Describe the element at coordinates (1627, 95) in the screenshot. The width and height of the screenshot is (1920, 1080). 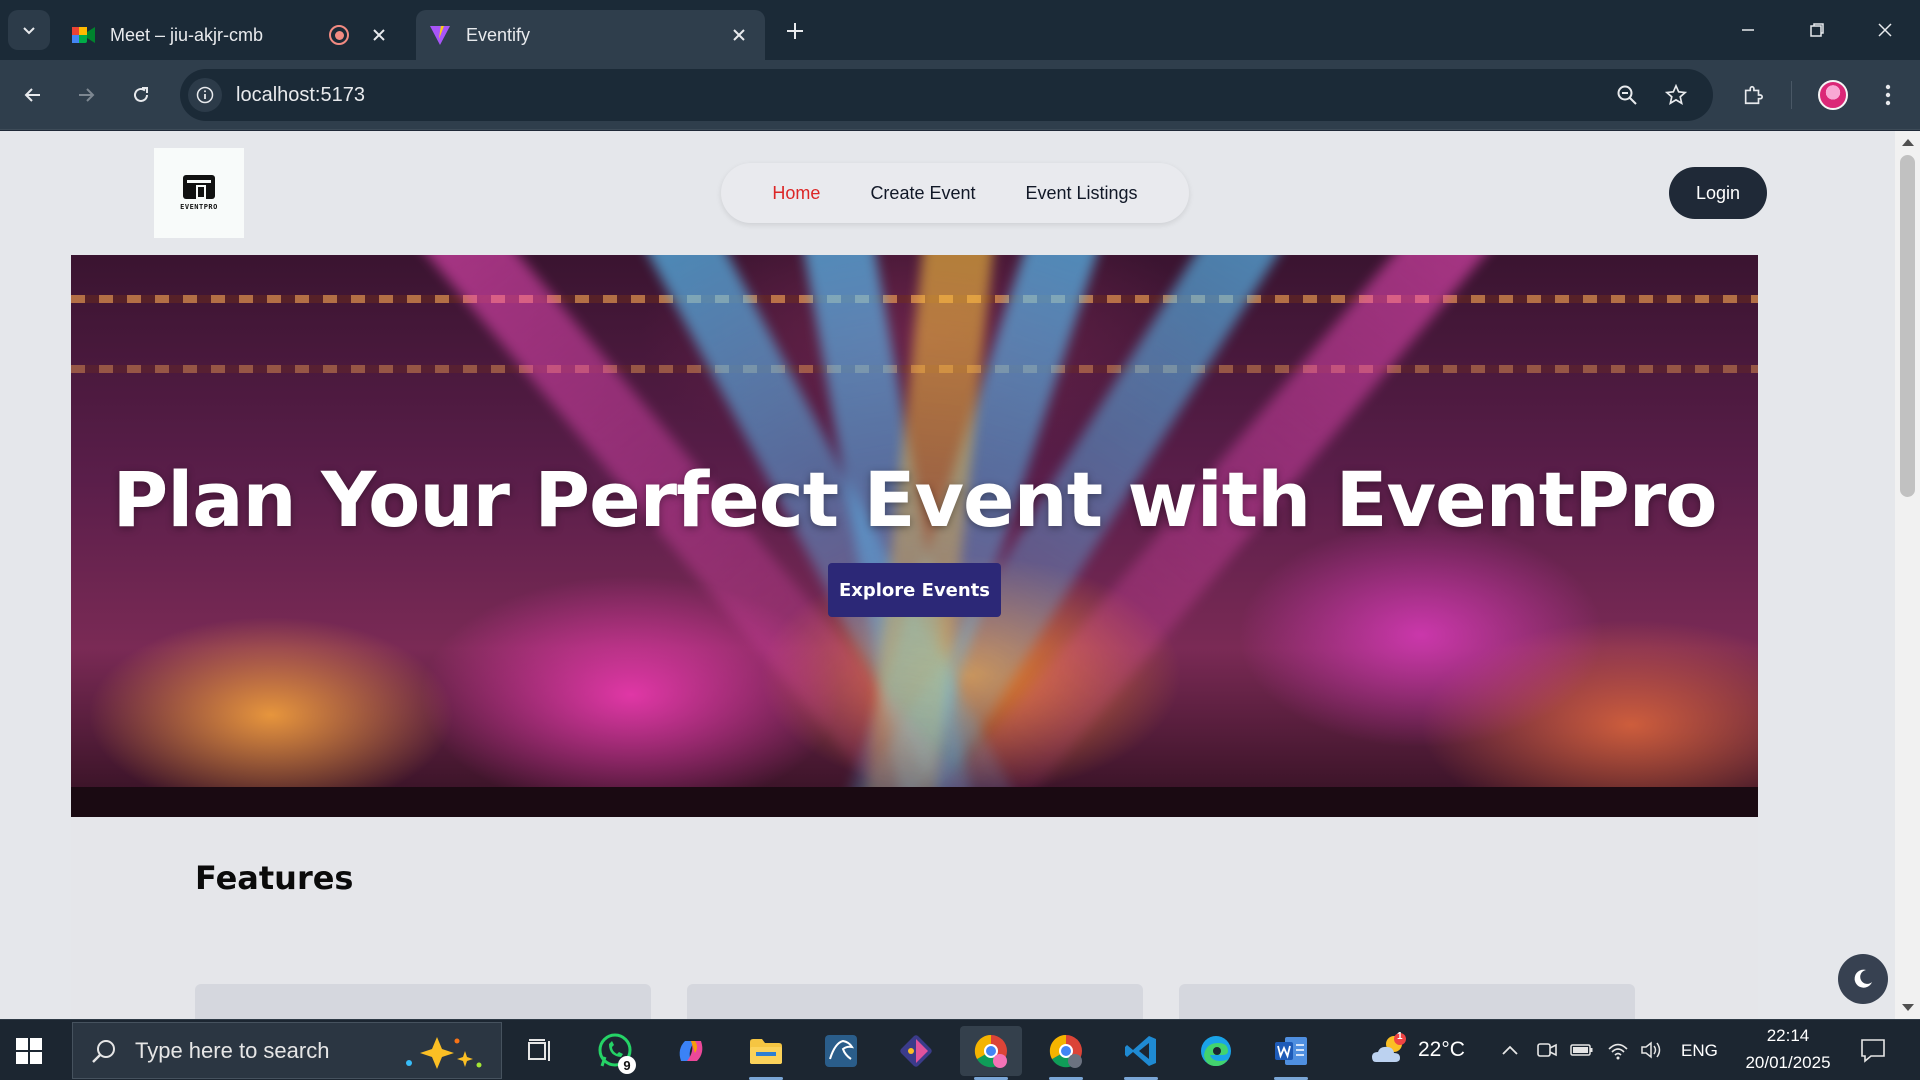
I see `zoom-icon` at that location.